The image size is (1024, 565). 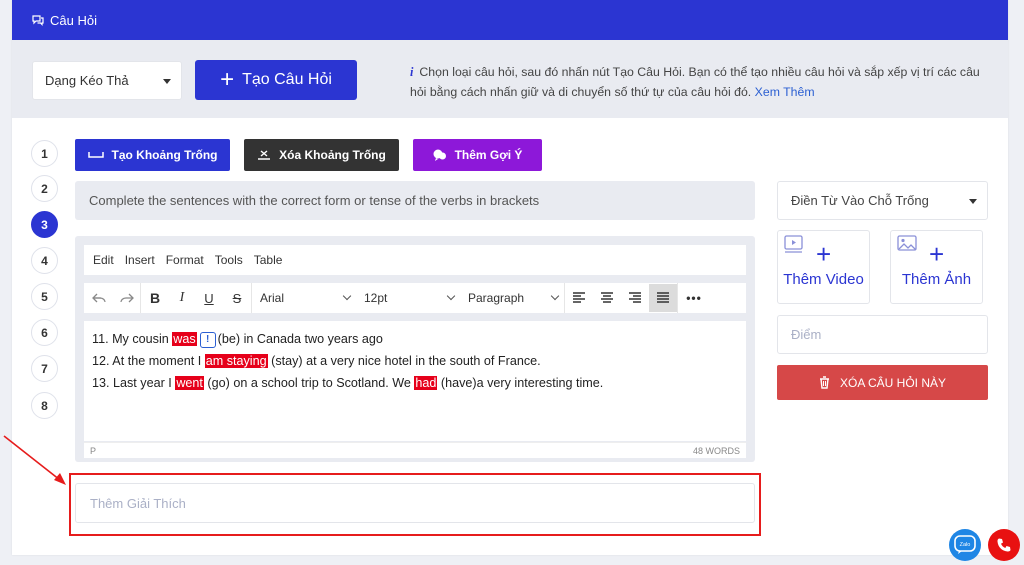 I want to click on erase-blank-icon, so click(x=264, y=155).